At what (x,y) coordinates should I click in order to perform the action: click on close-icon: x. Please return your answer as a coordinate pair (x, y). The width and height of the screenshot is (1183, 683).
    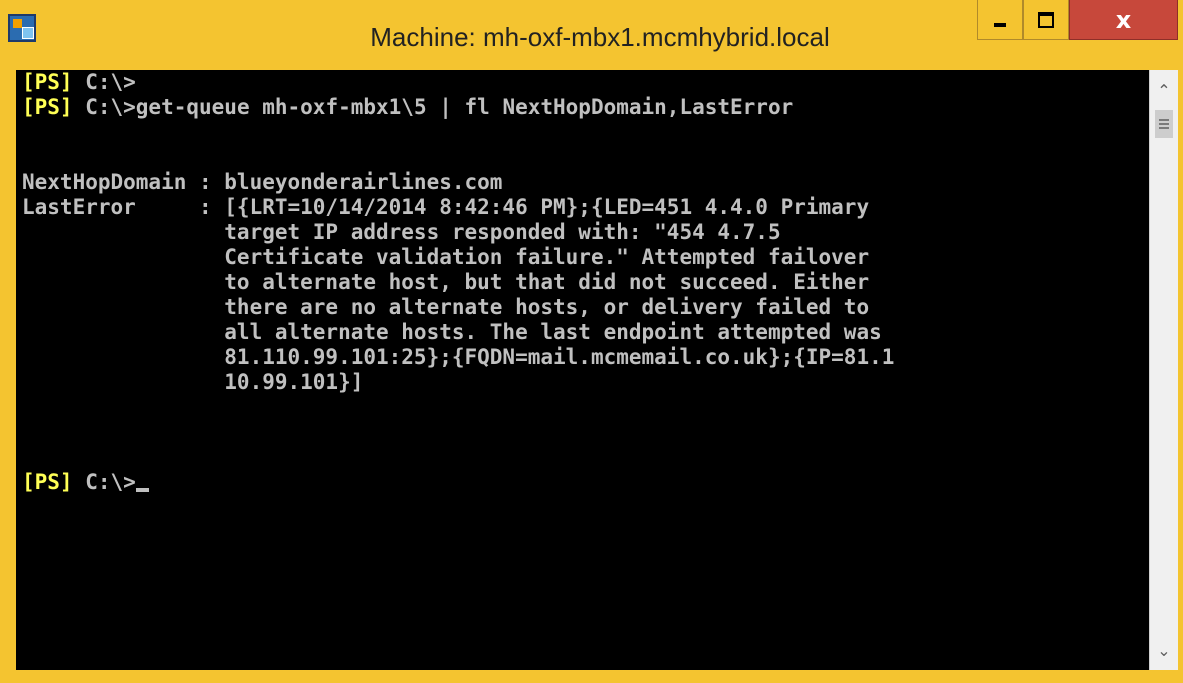
    Looking at the image, I should click on (1123, 19).